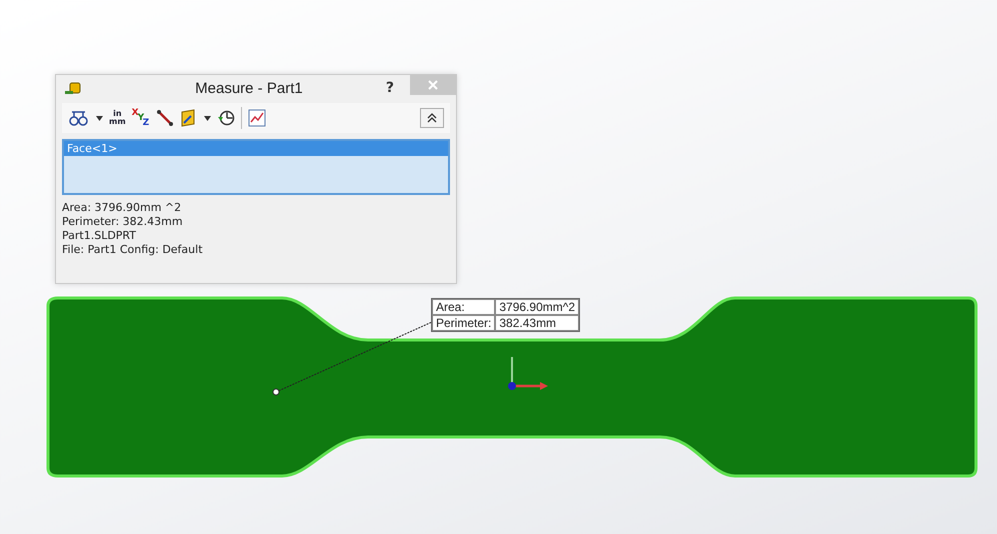  I want to click on units-button: in mm, so click(117, 118).